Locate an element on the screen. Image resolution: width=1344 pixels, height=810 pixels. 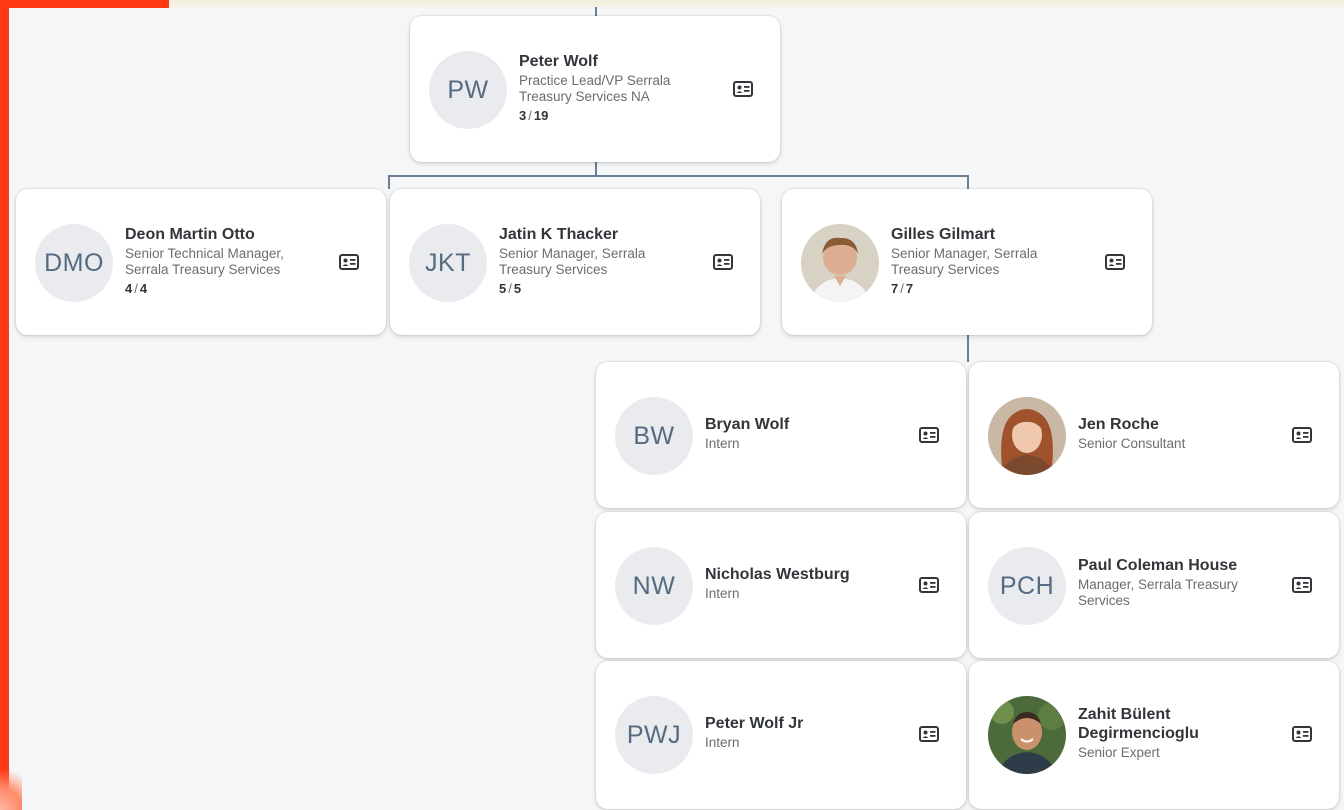
avatar: DMO is located at coordinates (74, 263).